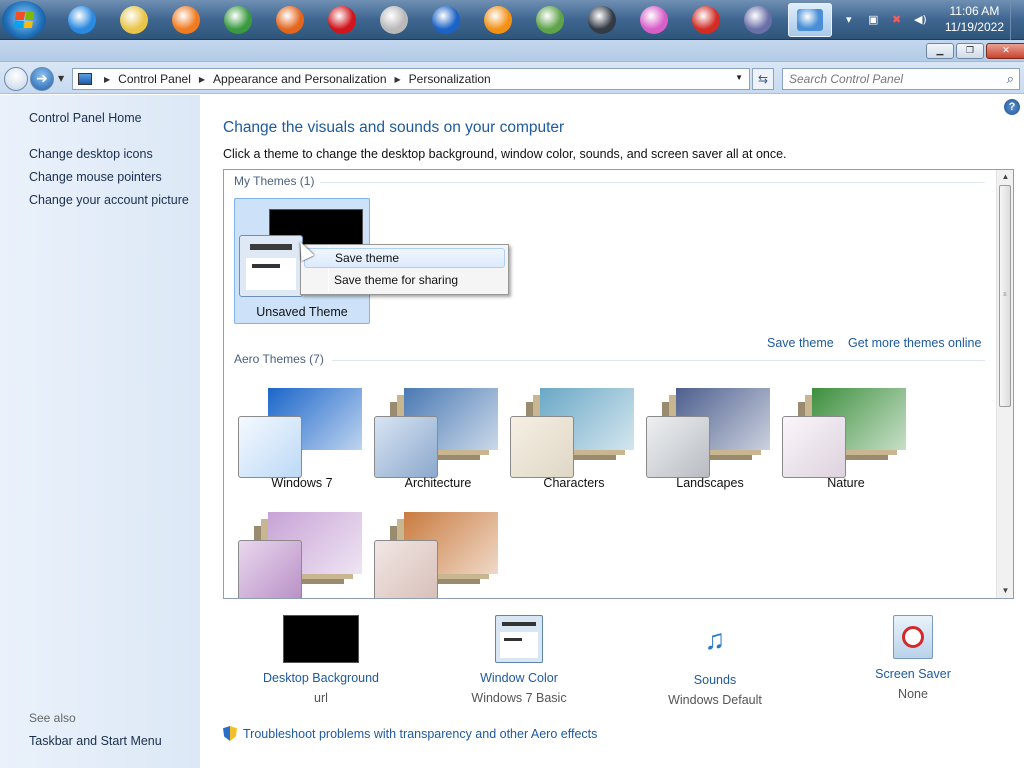  What do you see at coordinates (739, 77) in the screenshot?
I see `address-dropdown-icon: ▼` at bounding box center [739, 77].